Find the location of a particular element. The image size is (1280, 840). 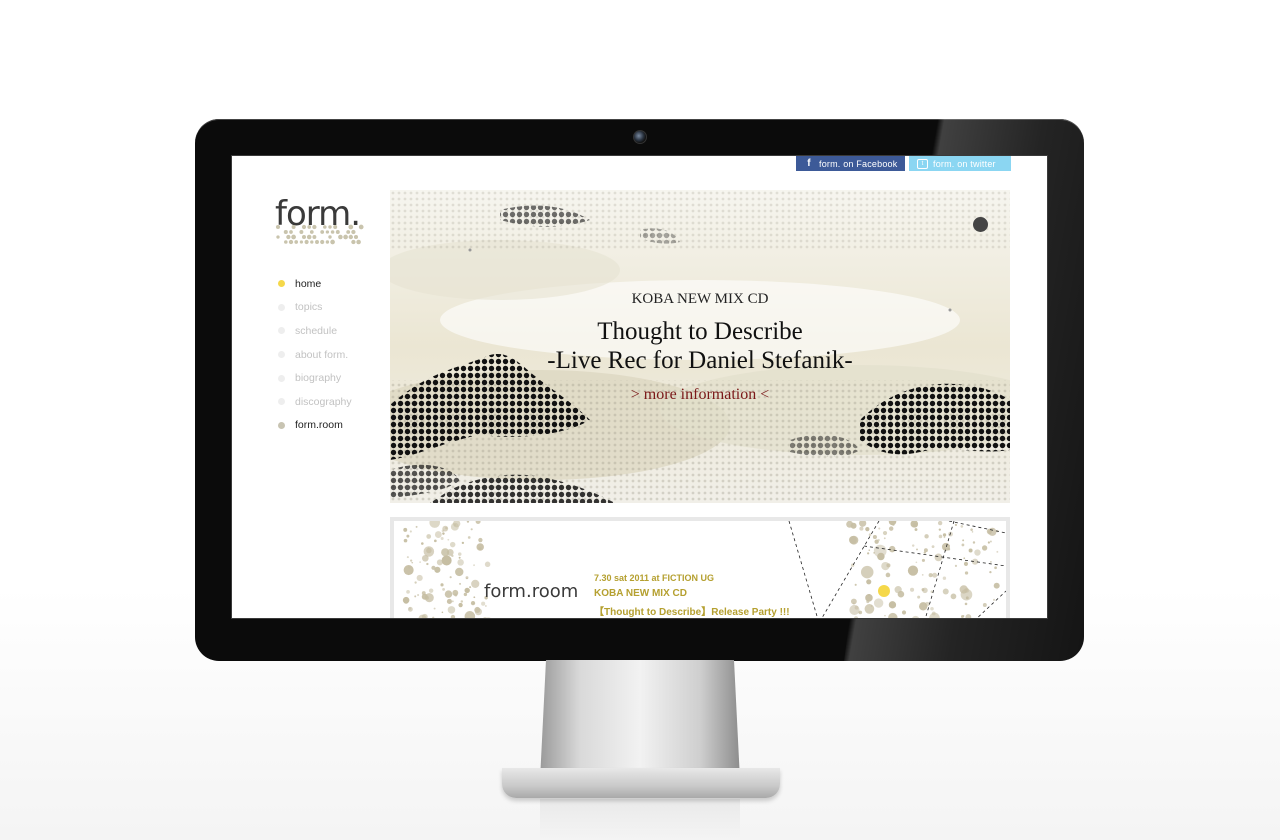

nav-item-discography: discography is located at coordinates (315, 402).